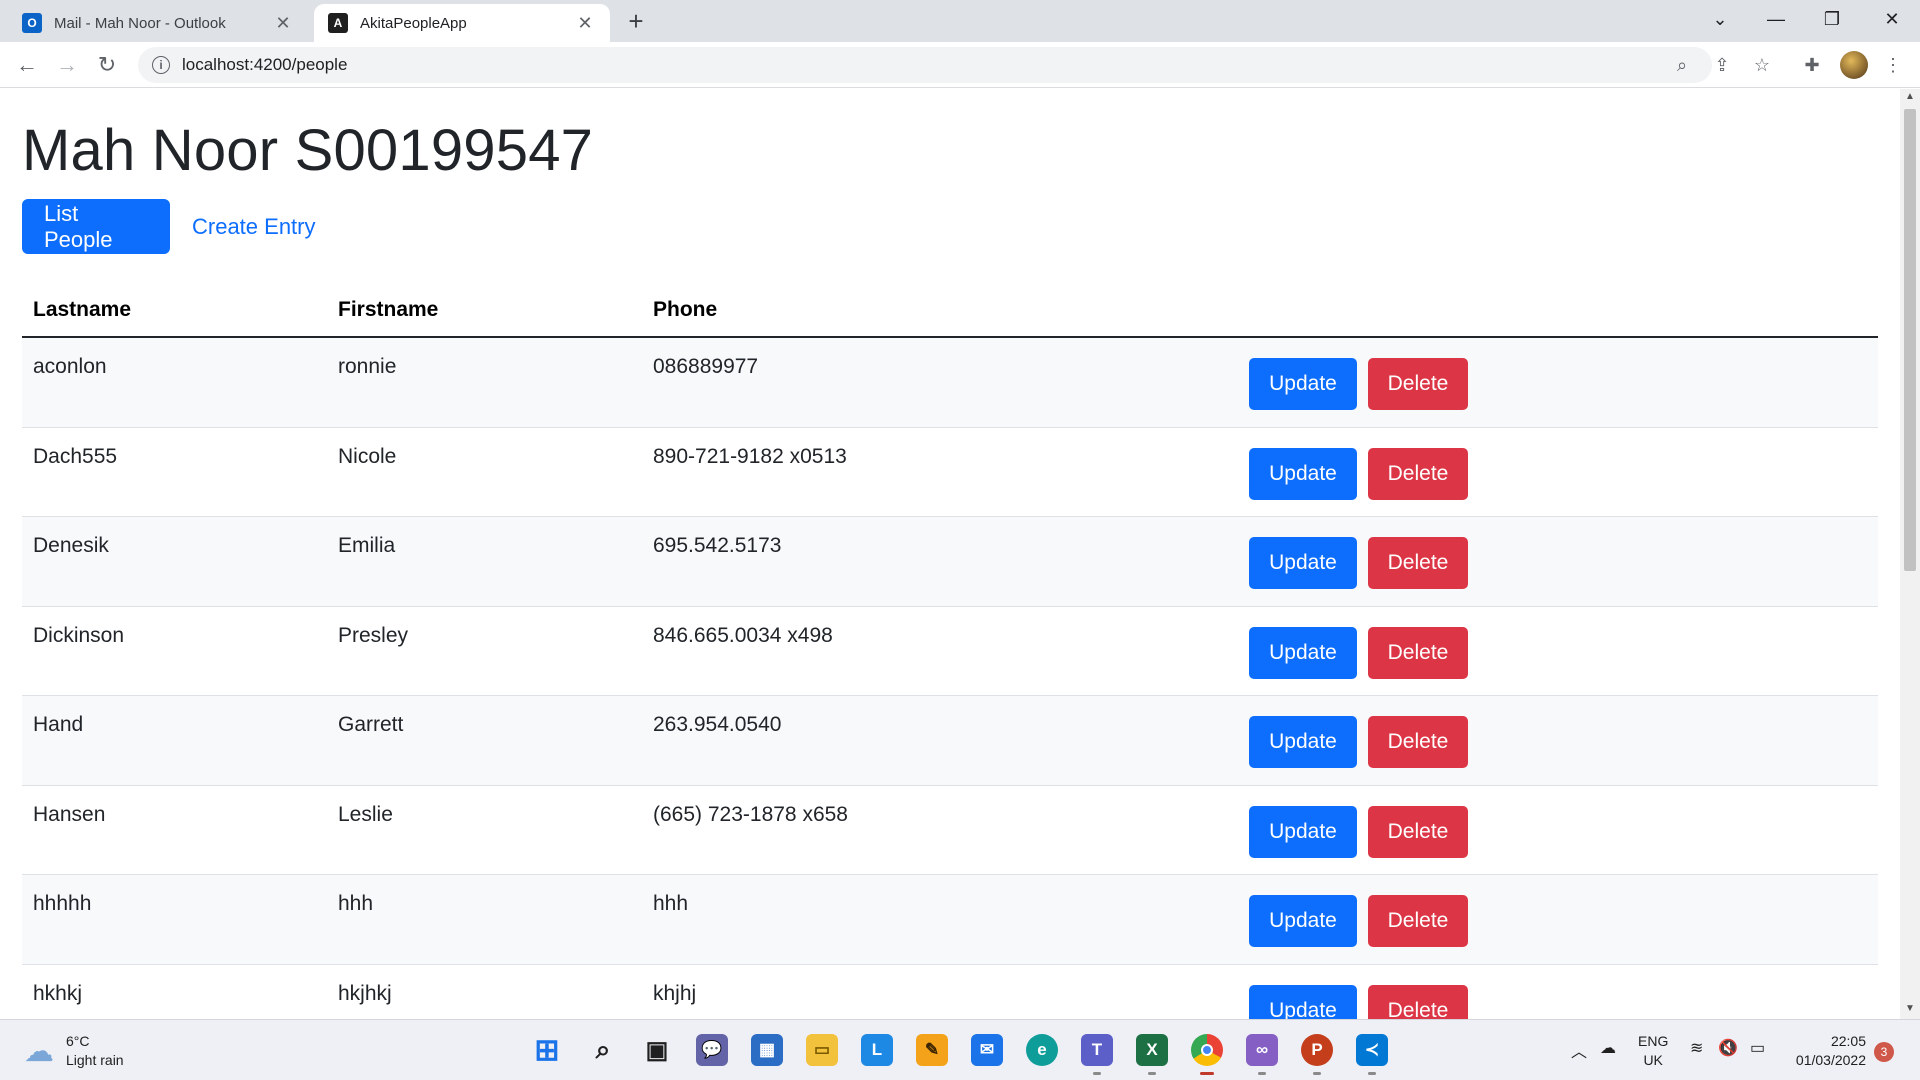 This screenshot has height=1080, width=1920. What do you see at coordinates (636, 22) in the screenshot?
I see `new-tab-button: +` at bounding box center [636, 22].